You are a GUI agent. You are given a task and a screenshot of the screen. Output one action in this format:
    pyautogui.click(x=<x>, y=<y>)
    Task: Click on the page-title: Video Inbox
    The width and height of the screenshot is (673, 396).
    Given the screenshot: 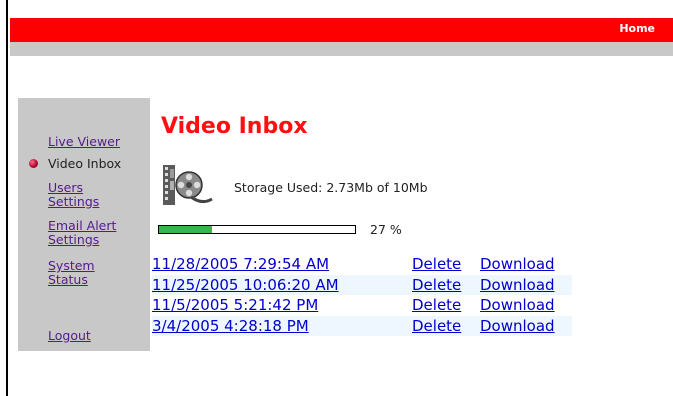 What is the action you would take?
    pyautogui.click(x=234, y=126)
    